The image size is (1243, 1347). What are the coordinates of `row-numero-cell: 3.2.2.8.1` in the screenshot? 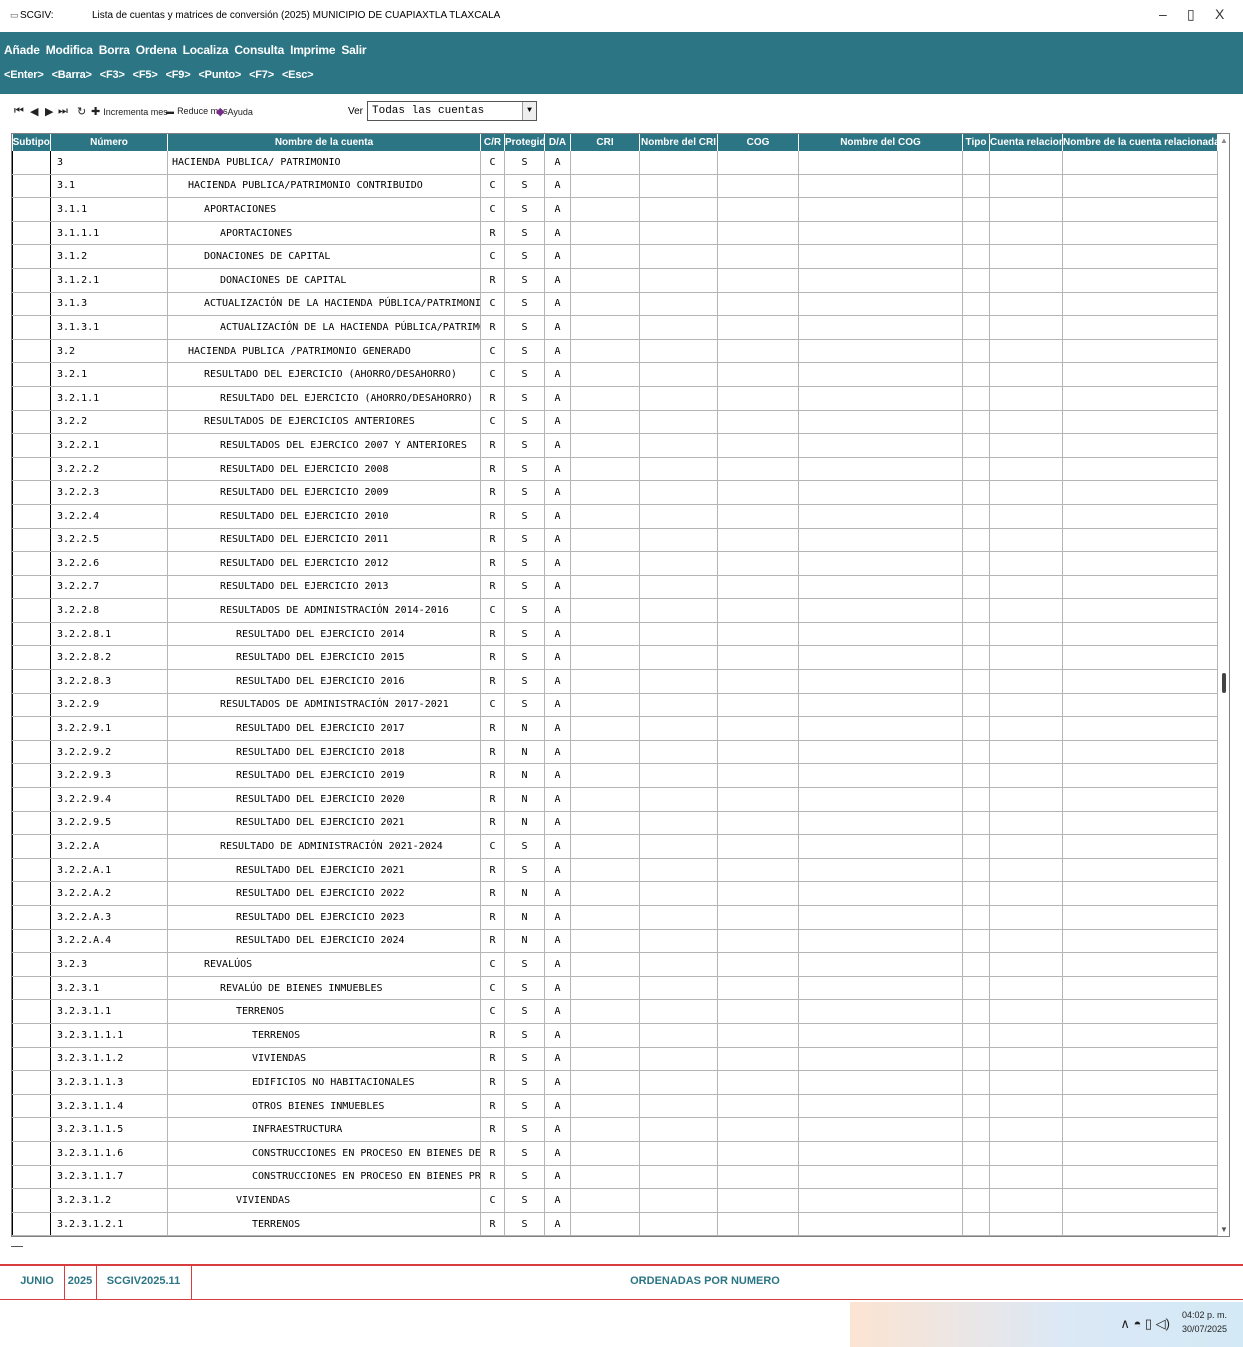 It's located at (109, 634).